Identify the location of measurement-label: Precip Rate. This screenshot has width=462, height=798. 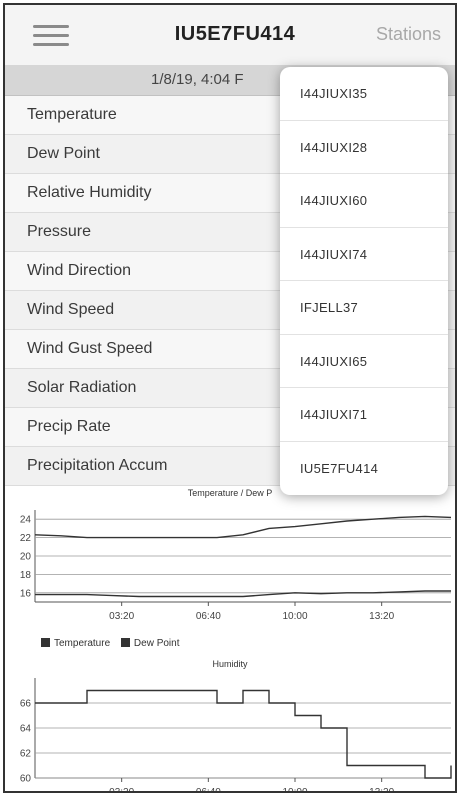
(69, 426).